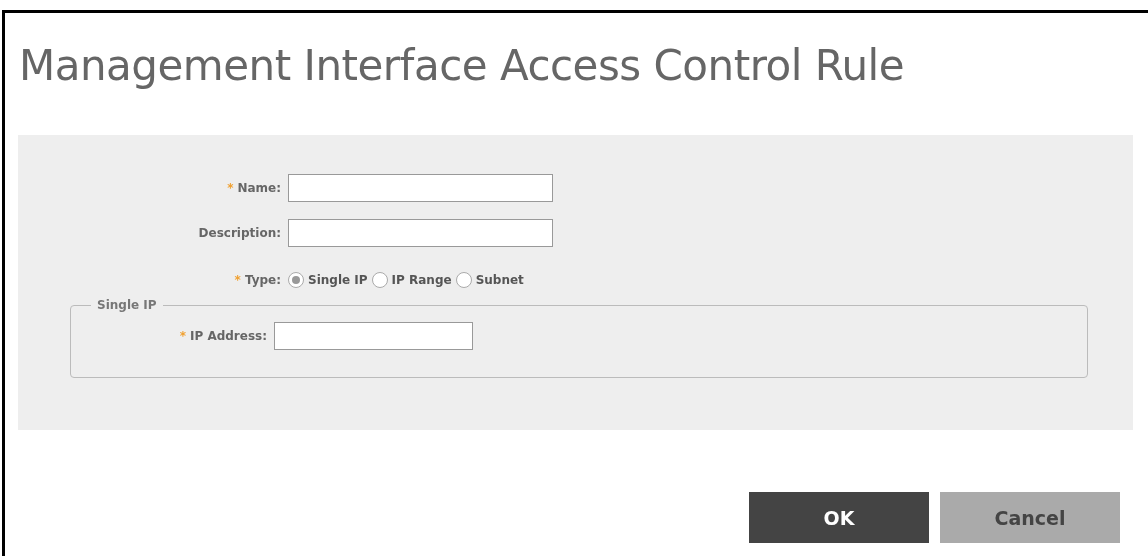 This screenshot has height=556, width=1148. What do you see at coordinates (127, 305) in the screenshot?
I see `group-legend: Single IP` at bounding box center [127, 305].